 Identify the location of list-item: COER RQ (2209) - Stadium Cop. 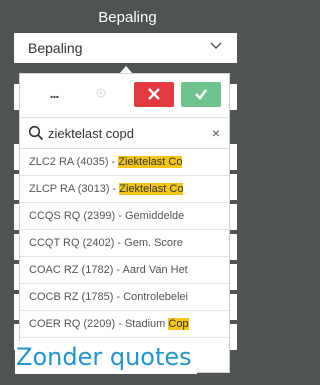
(124, 324).